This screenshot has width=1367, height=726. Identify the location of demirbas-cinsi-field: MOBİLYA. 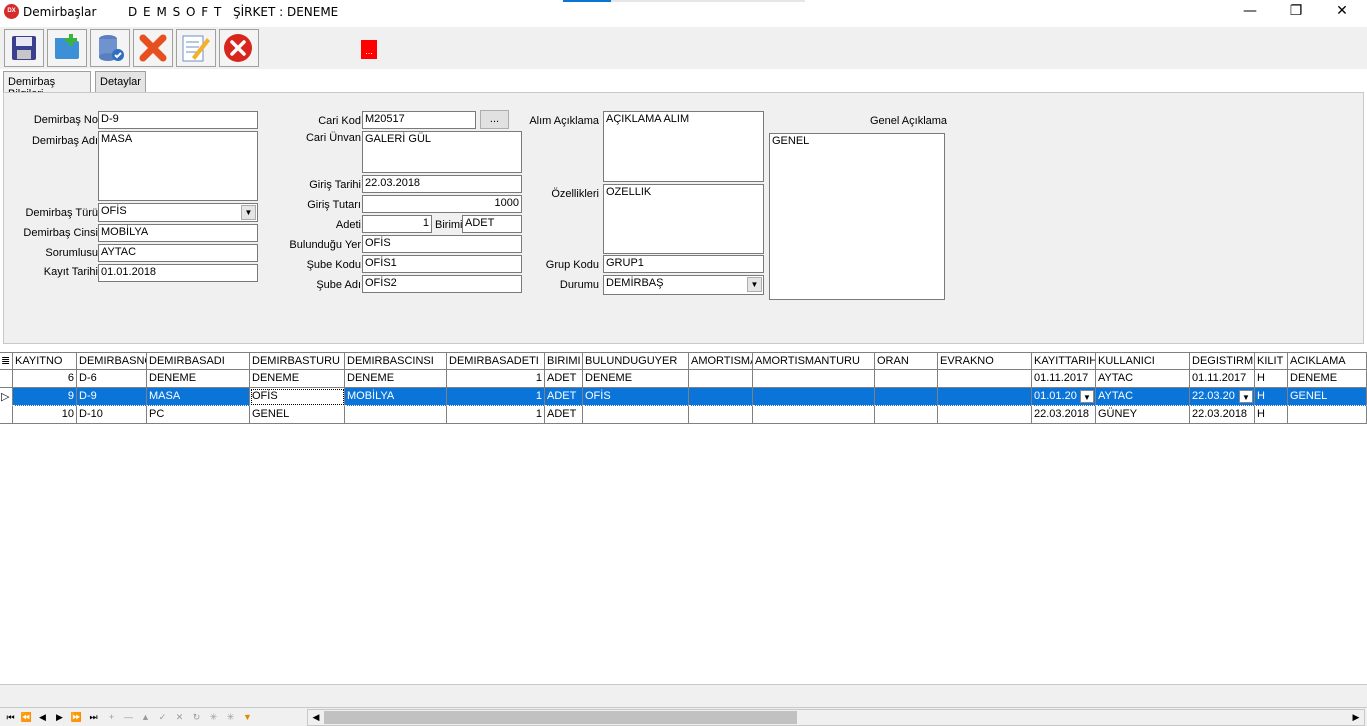
(178, 233).